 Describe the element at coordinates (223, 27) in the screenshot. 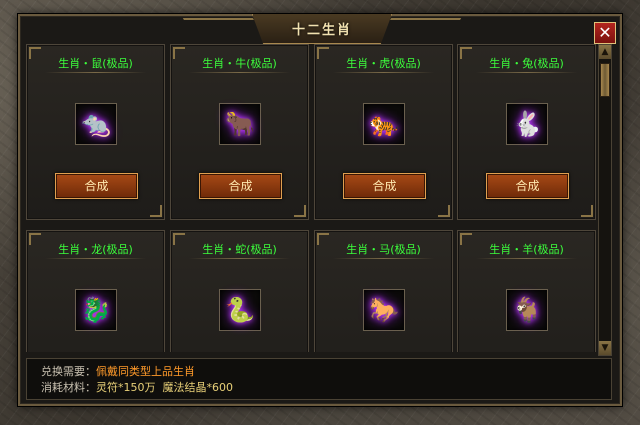

I see `title-ornament-left` at that location.